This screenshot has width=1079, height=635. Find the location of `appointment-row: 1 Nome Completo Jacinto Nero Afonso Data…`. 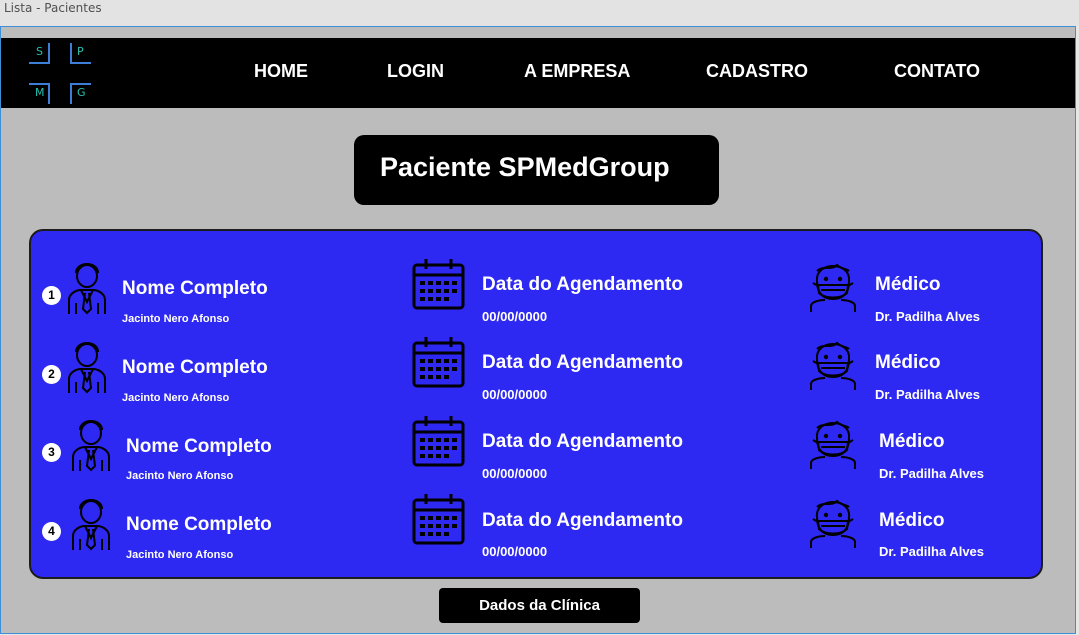

appointment-row: 1 Nome Completo Jacinto Nero Afonso Data… is located at coordinates (536, 288).